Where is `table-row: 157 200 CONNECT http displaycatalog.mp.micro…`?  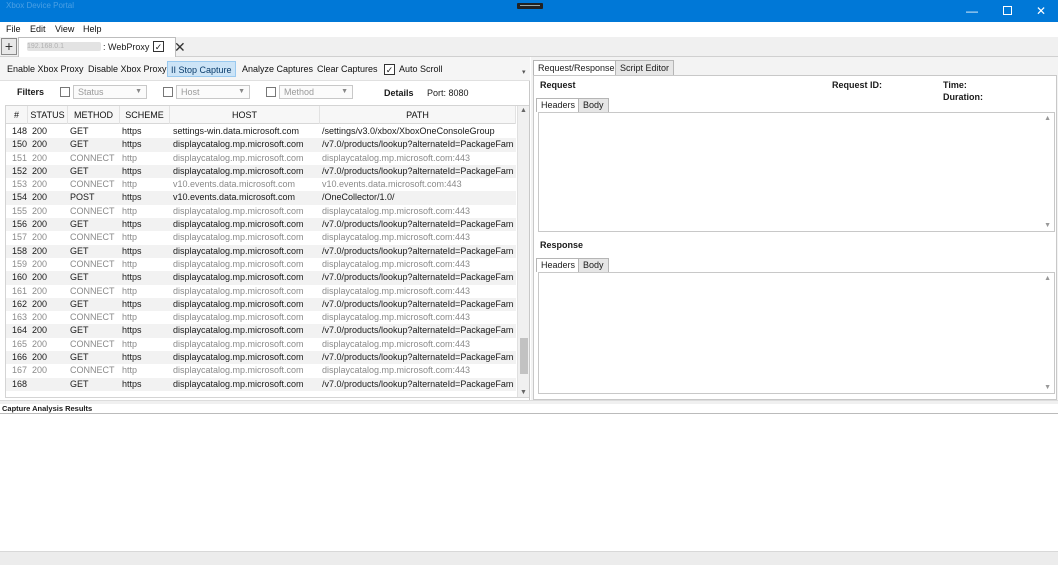 table-row: 157 200 CONNECT http displaycatalog.mp.micro… is located at coordinates (261, 237).